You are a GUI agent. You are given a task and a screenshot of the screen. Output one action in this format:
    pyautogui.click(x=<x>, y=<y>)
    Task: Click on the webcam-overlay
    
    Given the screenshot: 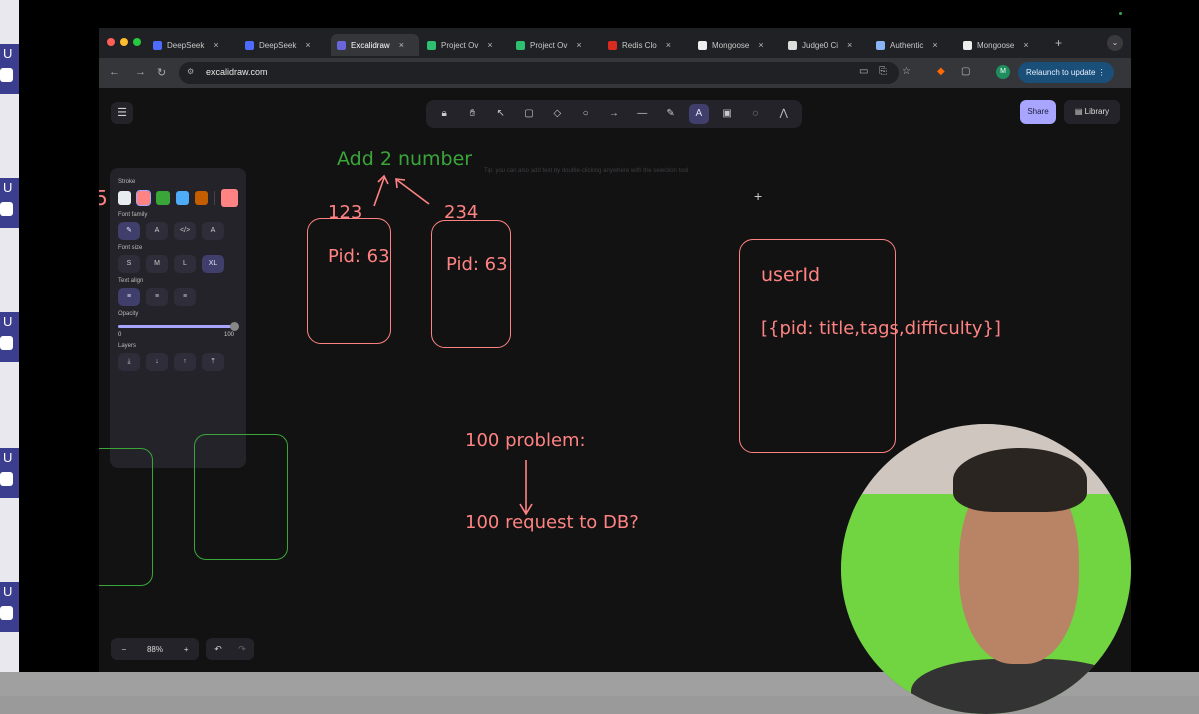 What is the action you would take?
    pyautogui.click(x=986, y=569)
    